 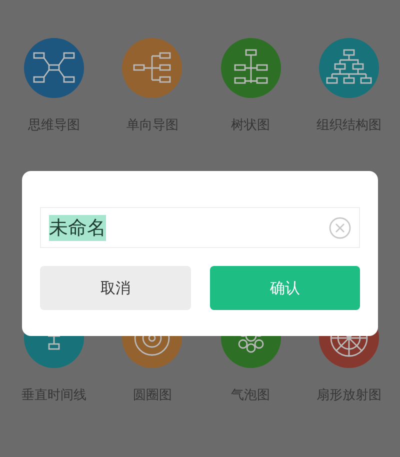 I want to click on input-field: 未命名, so click(x=200, y=227).